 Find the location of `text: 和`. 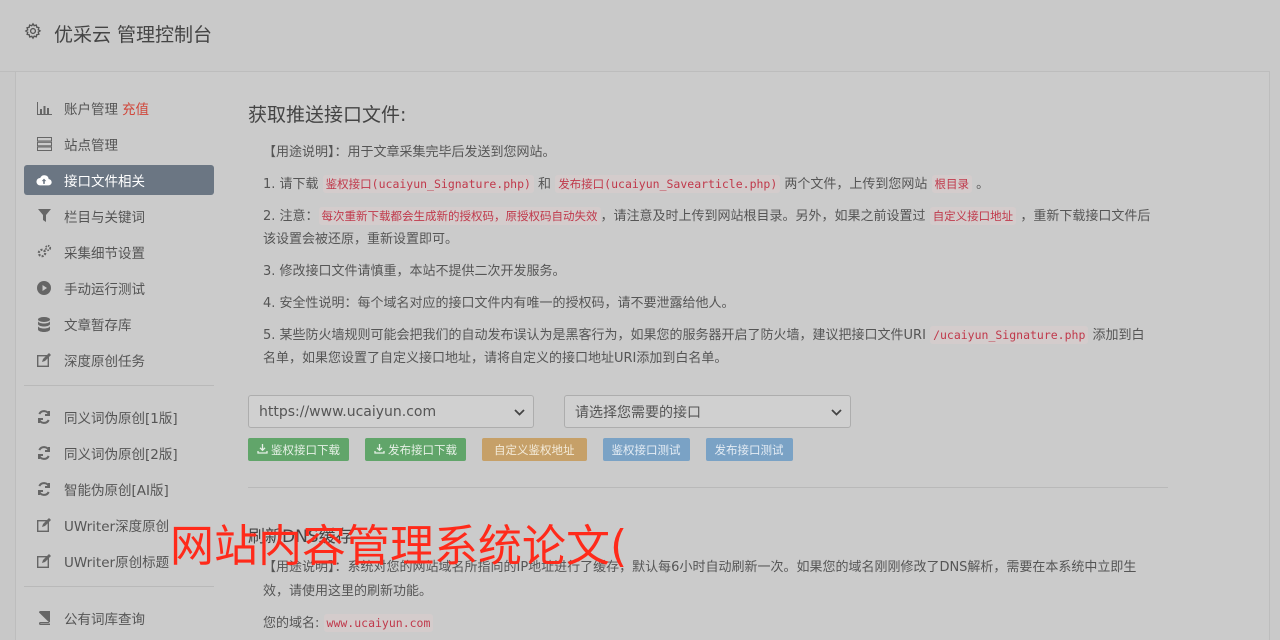

text: 和 is located at coordinates (544, 184).